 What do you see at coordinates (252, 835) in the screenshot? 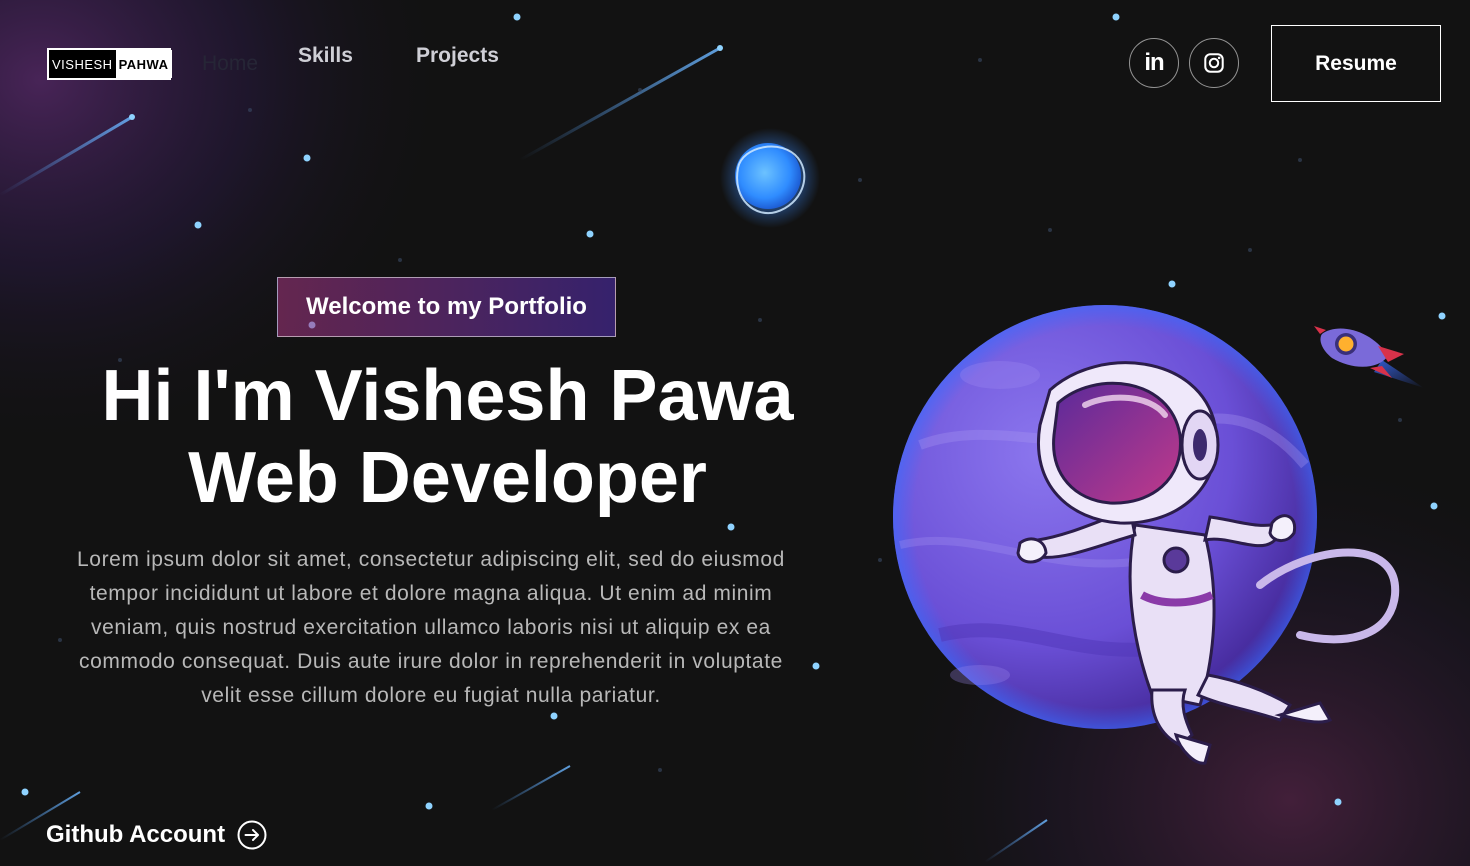
I see `arrow-right-circle-icon` at bounding box center [252, 835].